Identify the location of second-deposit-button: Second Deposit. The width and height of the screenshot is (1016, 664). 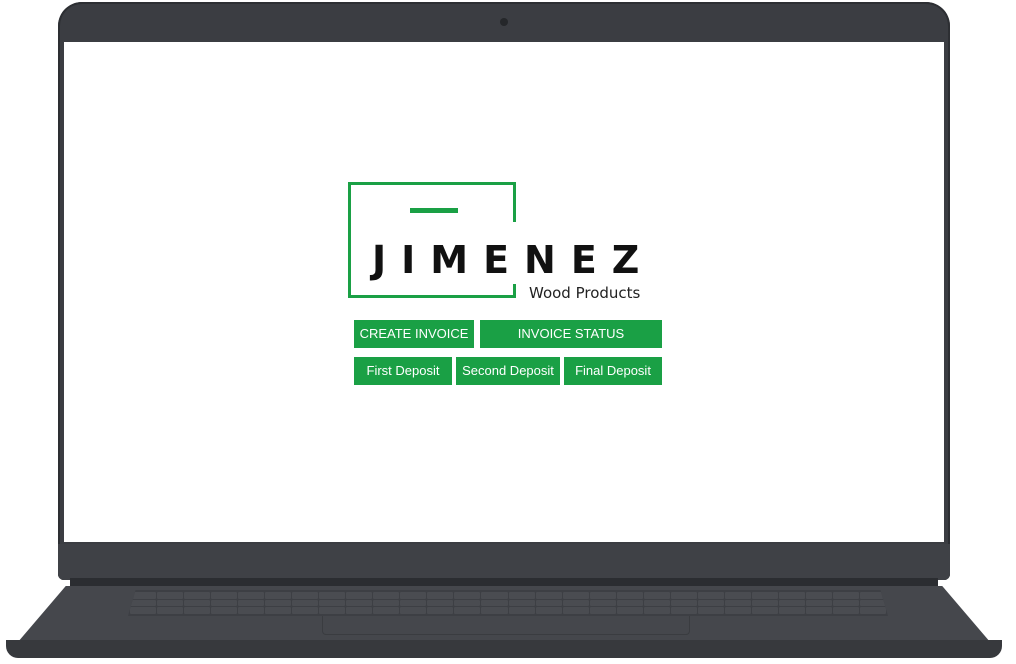
(508, 371).